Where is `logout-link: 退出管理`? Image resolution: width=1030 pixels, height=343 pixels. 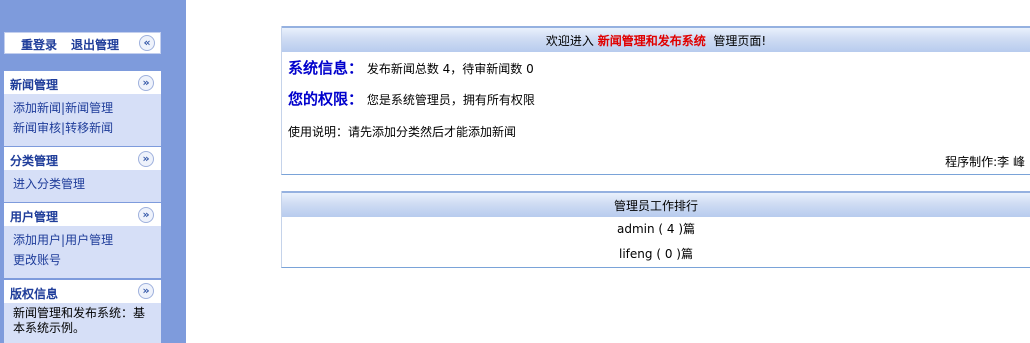
logout-link: 退出管理 is located at coordinates (95, 44).